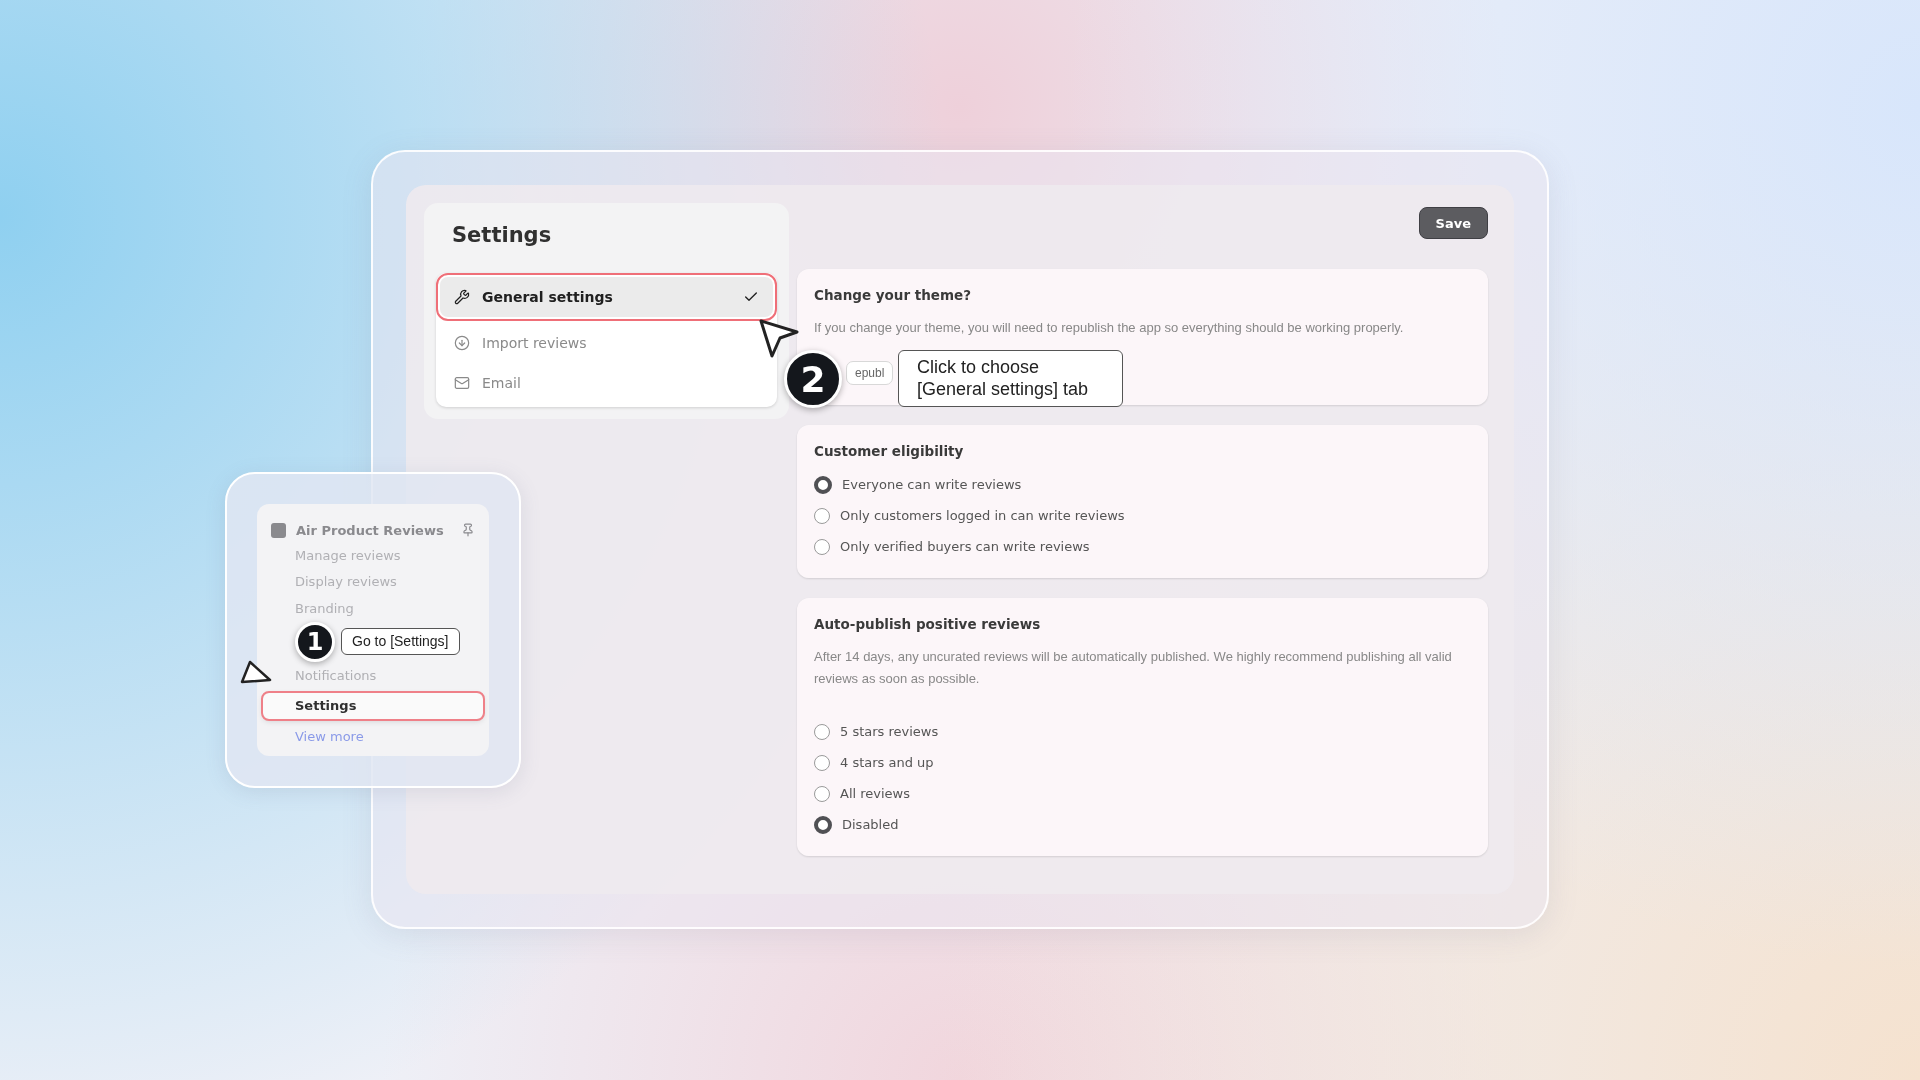 This screenshot has width=1920, height=1080. I want to click on step-callout: Go to [Settings], so click(400, 642).